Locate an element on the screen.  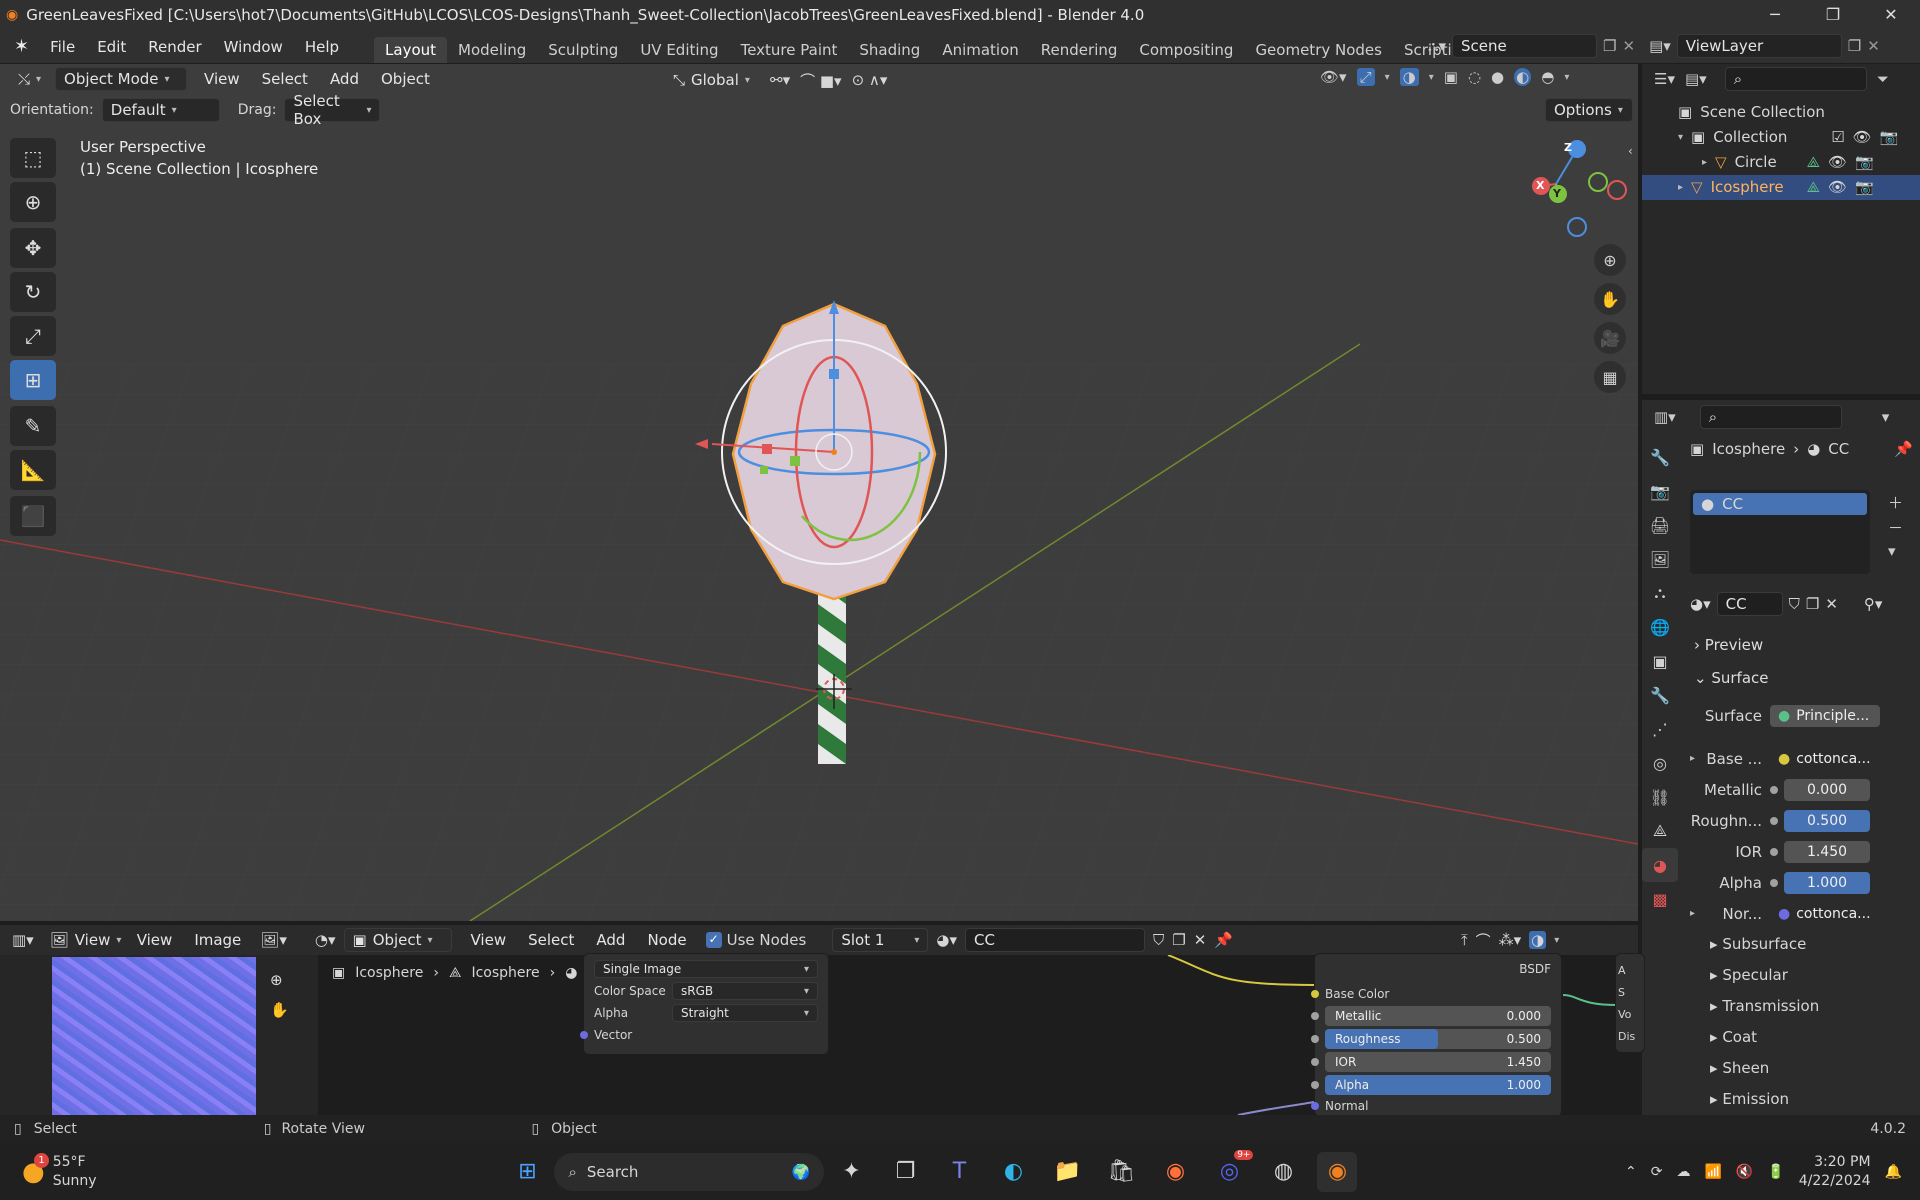
node-alpha-slider: Alpha 1.000 is located at coordinates (1438, 1084).